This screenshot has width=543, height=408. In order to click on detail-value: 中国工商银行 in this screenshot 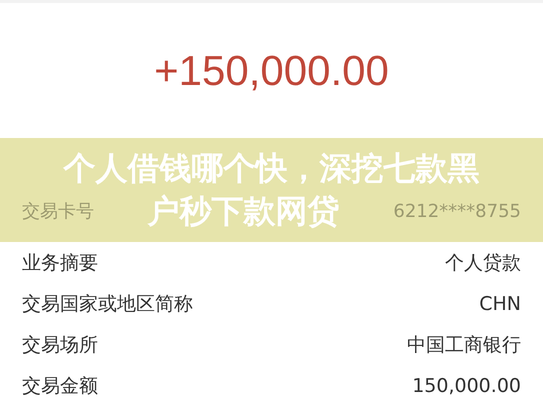, I will do `click(464, 345)`.